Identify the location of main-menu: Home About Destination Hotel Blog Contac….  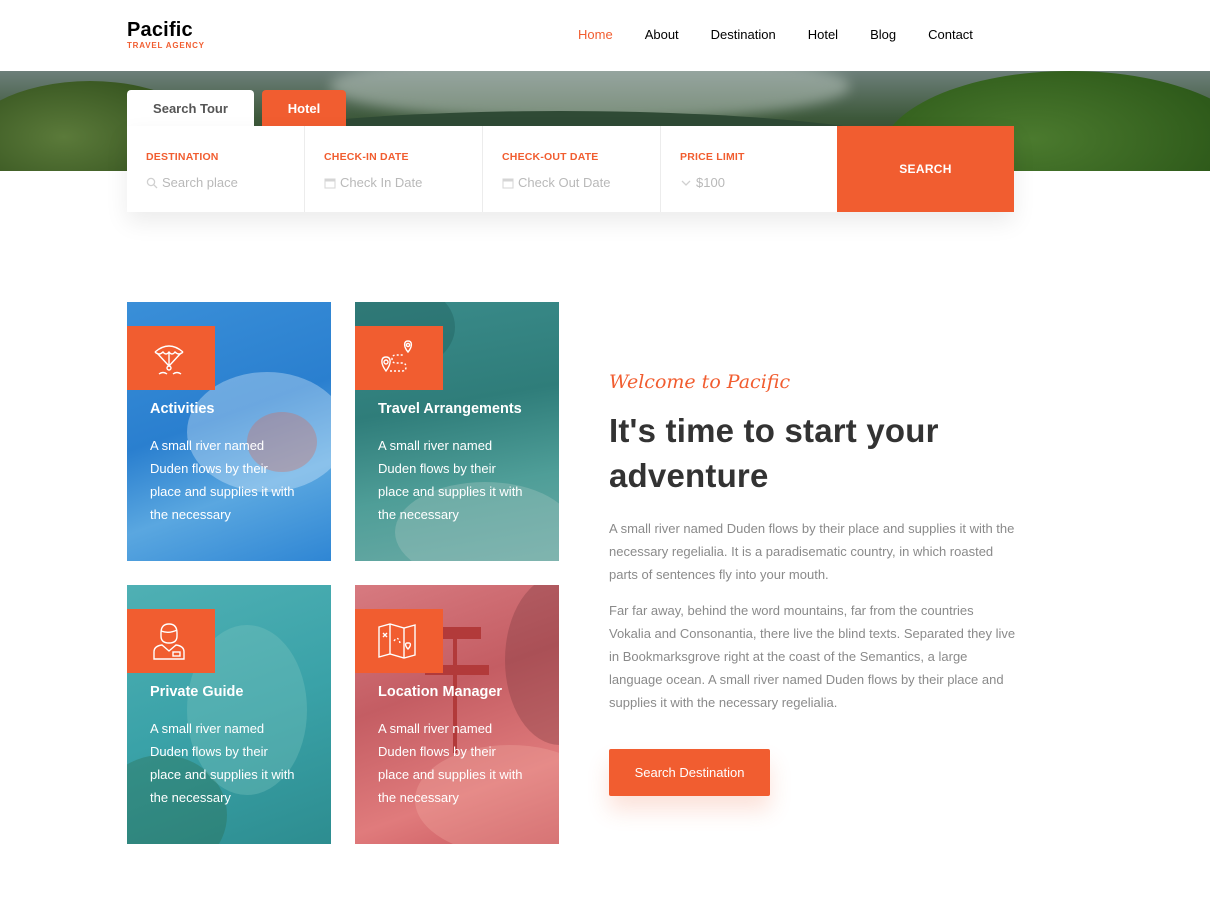
(775, 35).